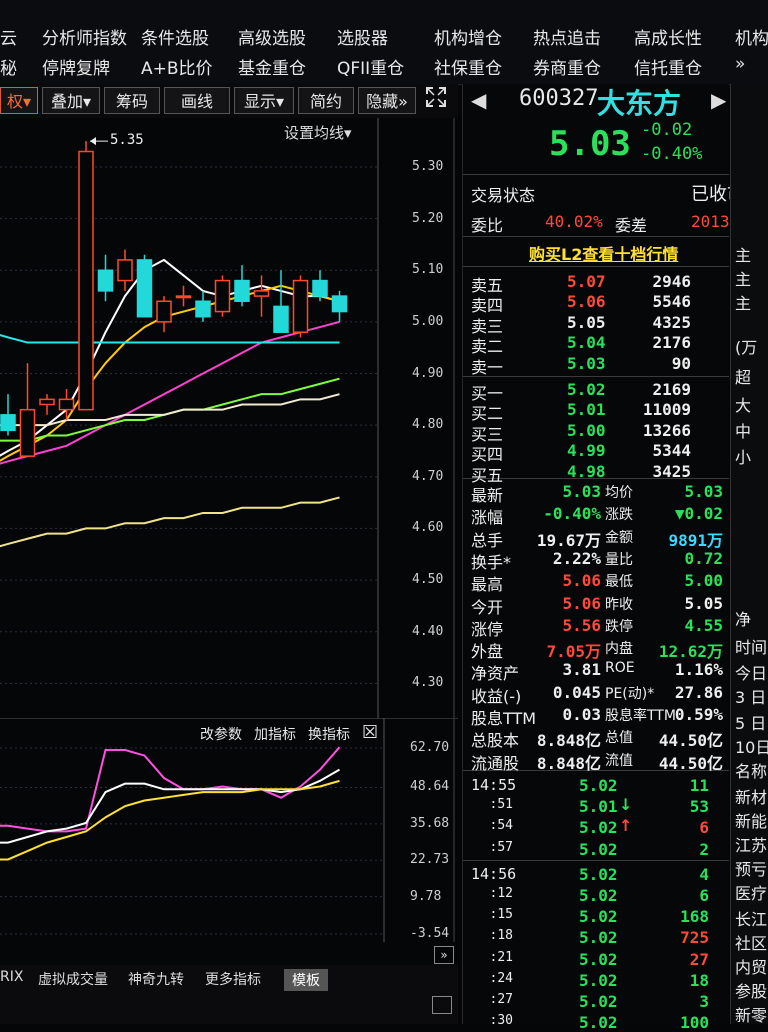  Describe the element at coordinates (581, 714) in the screenshot. I see `stat-value: 0.03` at that location.